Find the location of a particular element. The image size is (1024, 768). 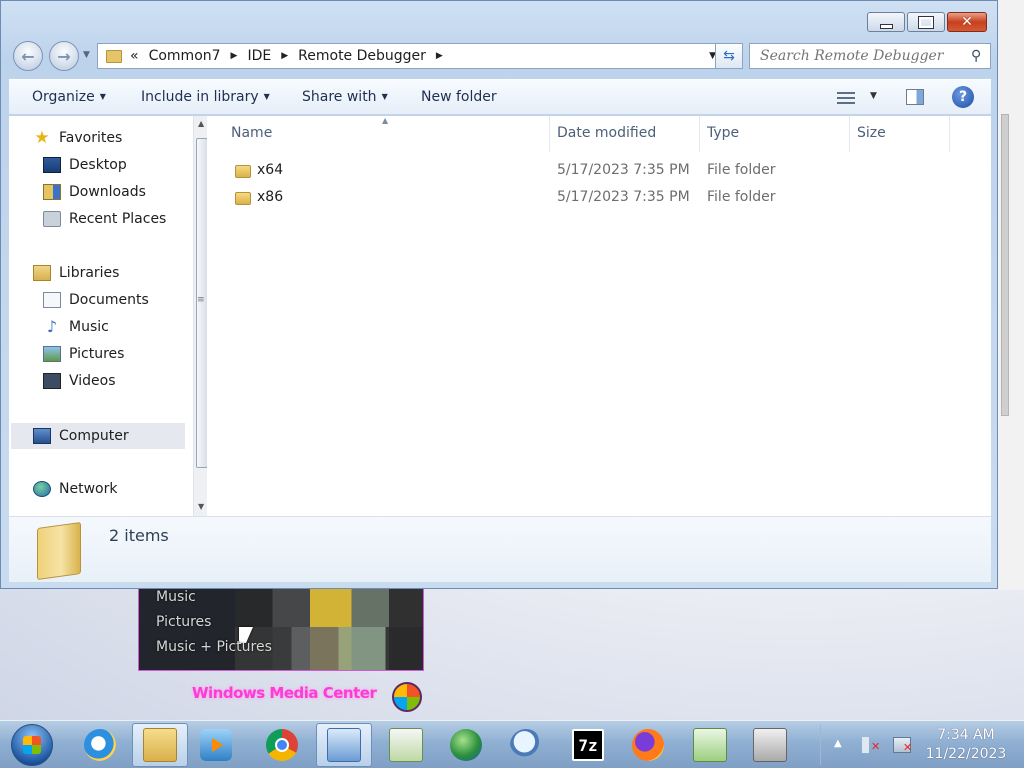

nav-item-recent-places: Recent Places is located at coordinates (104, 219).